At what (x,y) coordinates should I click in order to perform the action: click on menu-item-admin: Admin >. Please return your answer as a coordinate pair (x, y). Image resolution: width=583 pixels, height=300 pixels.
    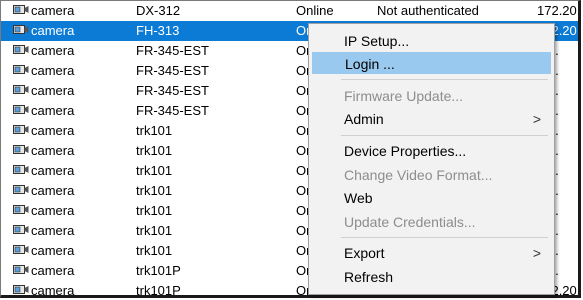
    Looking at the image, I should click on (431, 119).